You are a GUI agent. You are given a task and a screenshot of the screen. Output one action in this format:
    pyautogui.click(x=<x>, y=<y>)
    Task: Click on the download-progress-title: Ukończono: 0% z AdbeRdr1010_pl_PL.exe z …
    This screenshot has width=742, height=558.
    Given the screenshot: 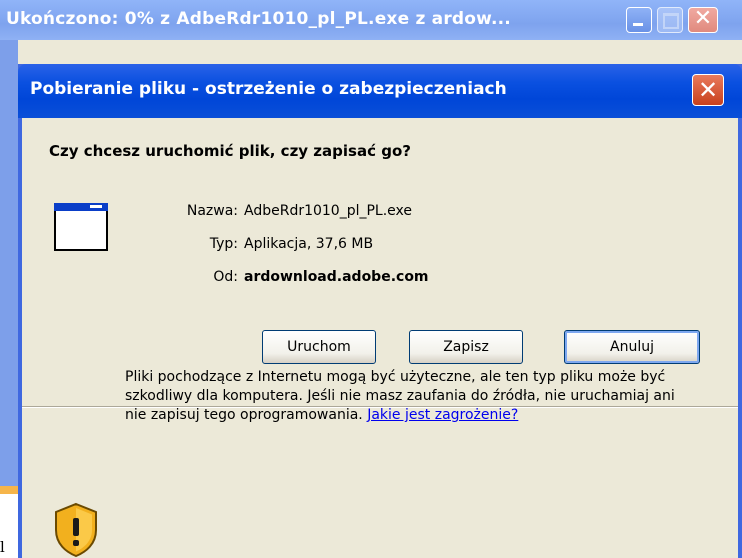 What is the action you would take?
    pyautogui.click(x=258, y=19)
    